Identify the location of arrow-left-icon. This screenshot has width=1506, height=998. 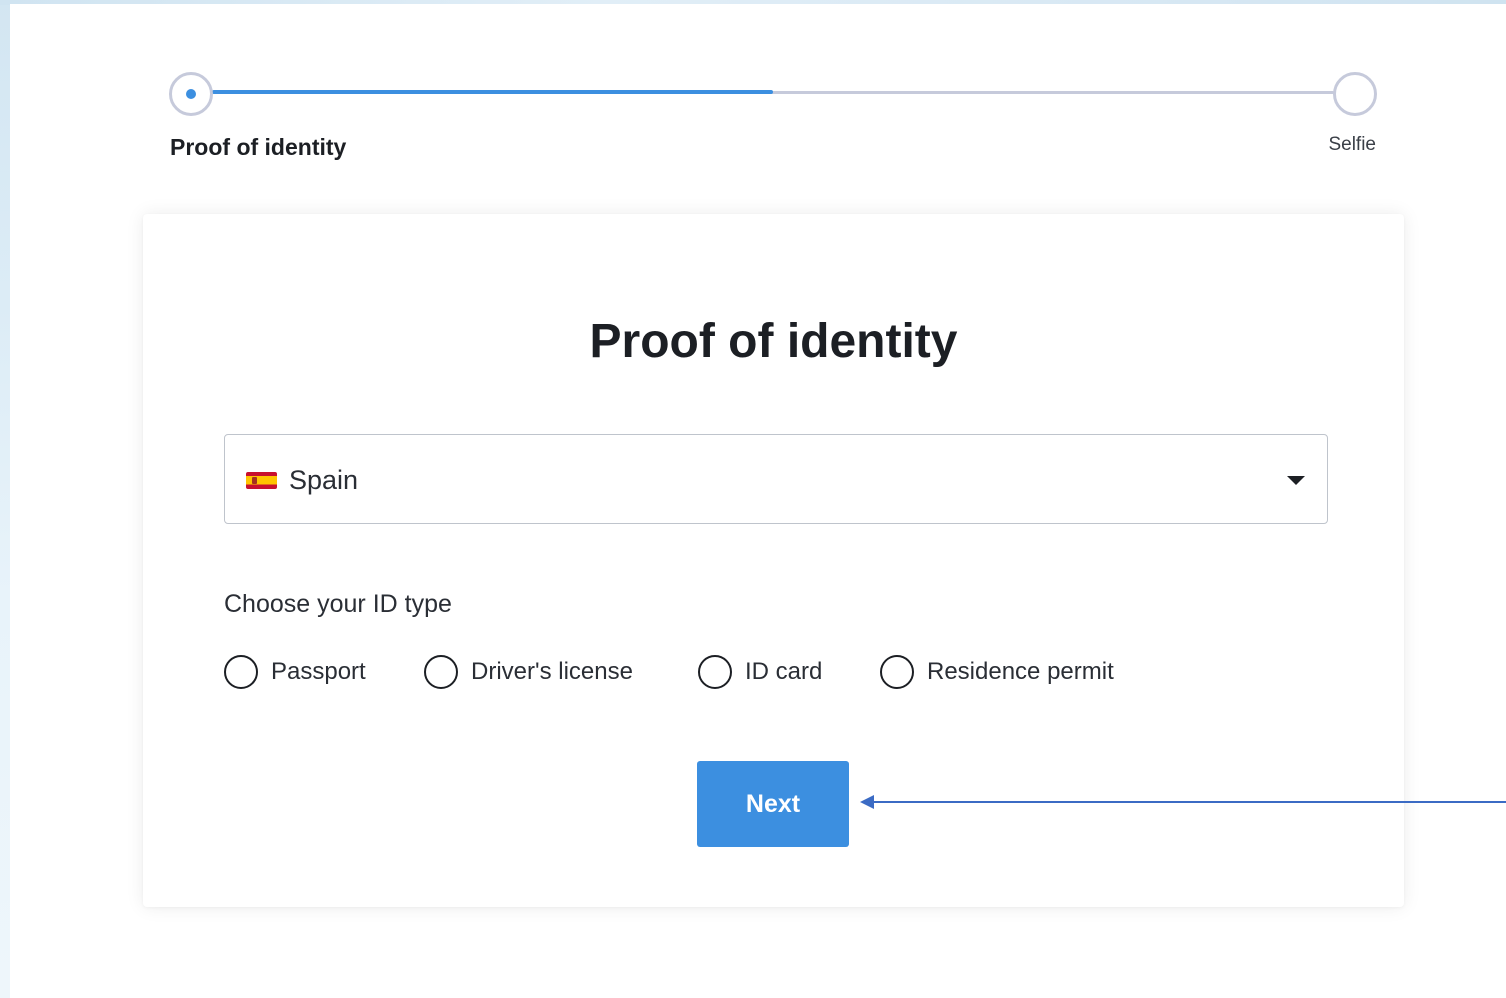
(1183, 802).